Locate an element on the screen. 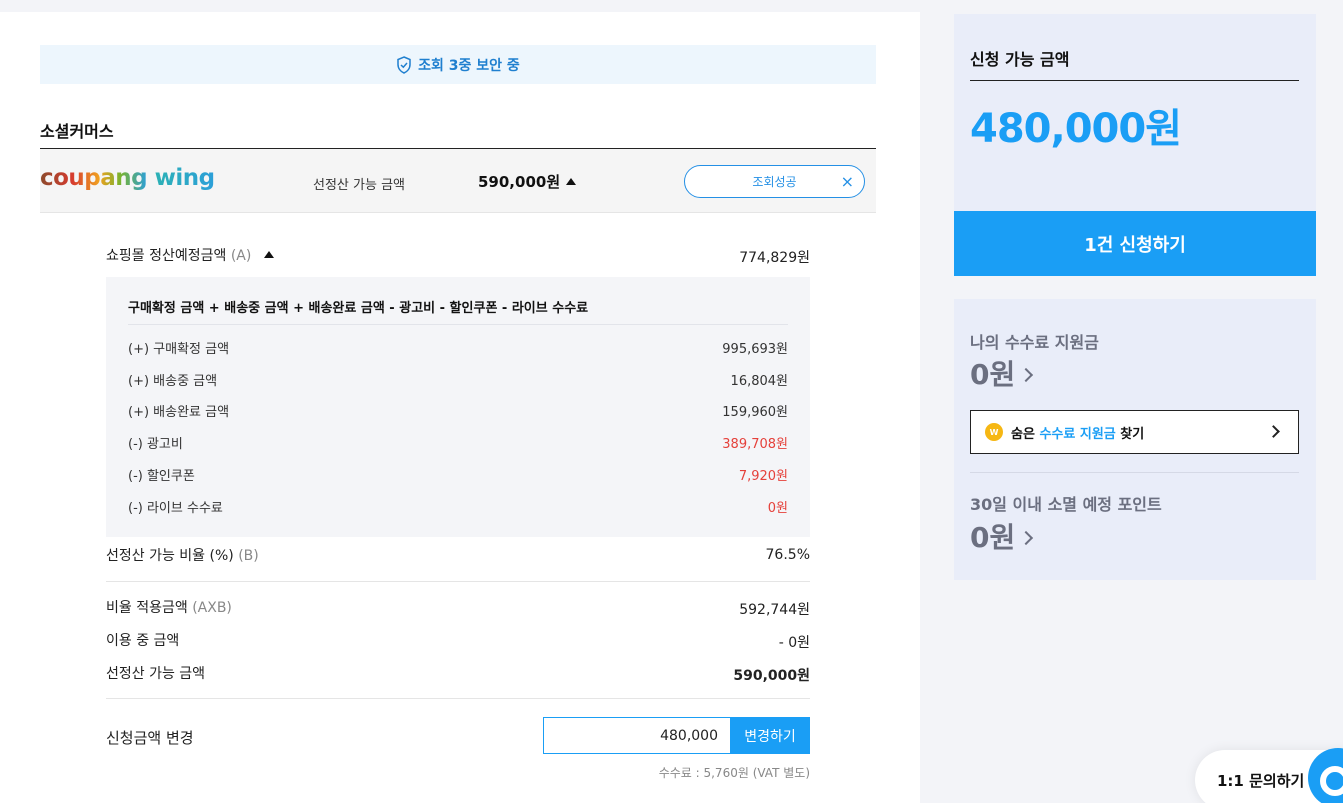 Image resolution: width=1343 pixels, height=803 pixels. logo-part-wing: wing is located at coordinates (181, 178).